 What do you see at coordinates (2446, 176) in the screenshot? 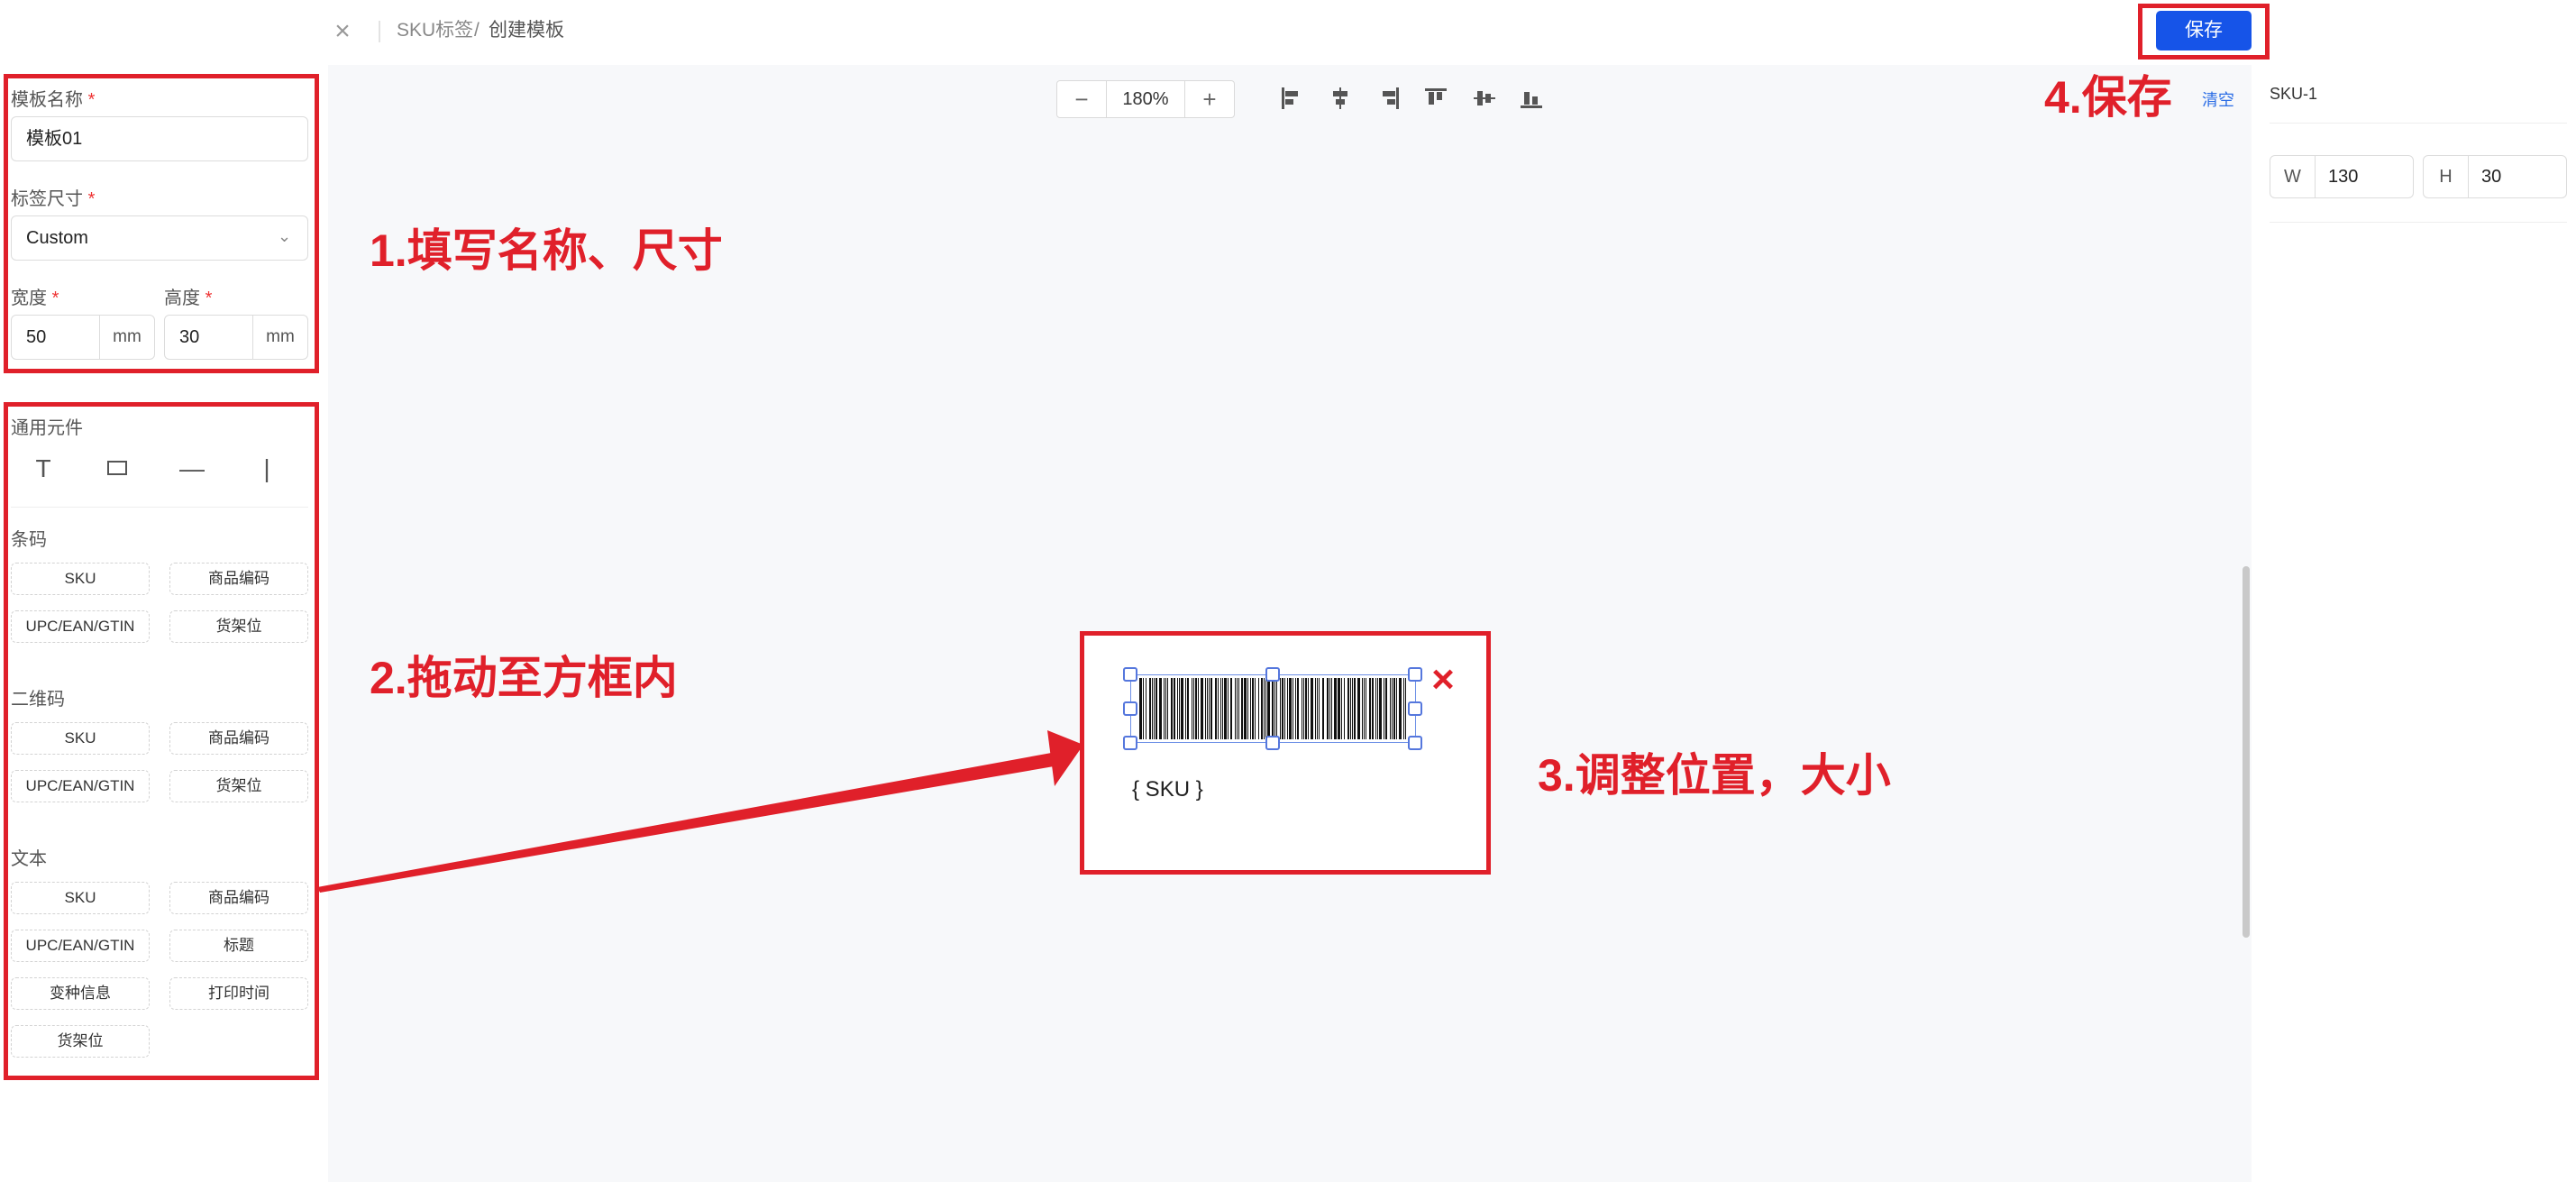
I see `h-label: H` at bounding box center [2446, 176].